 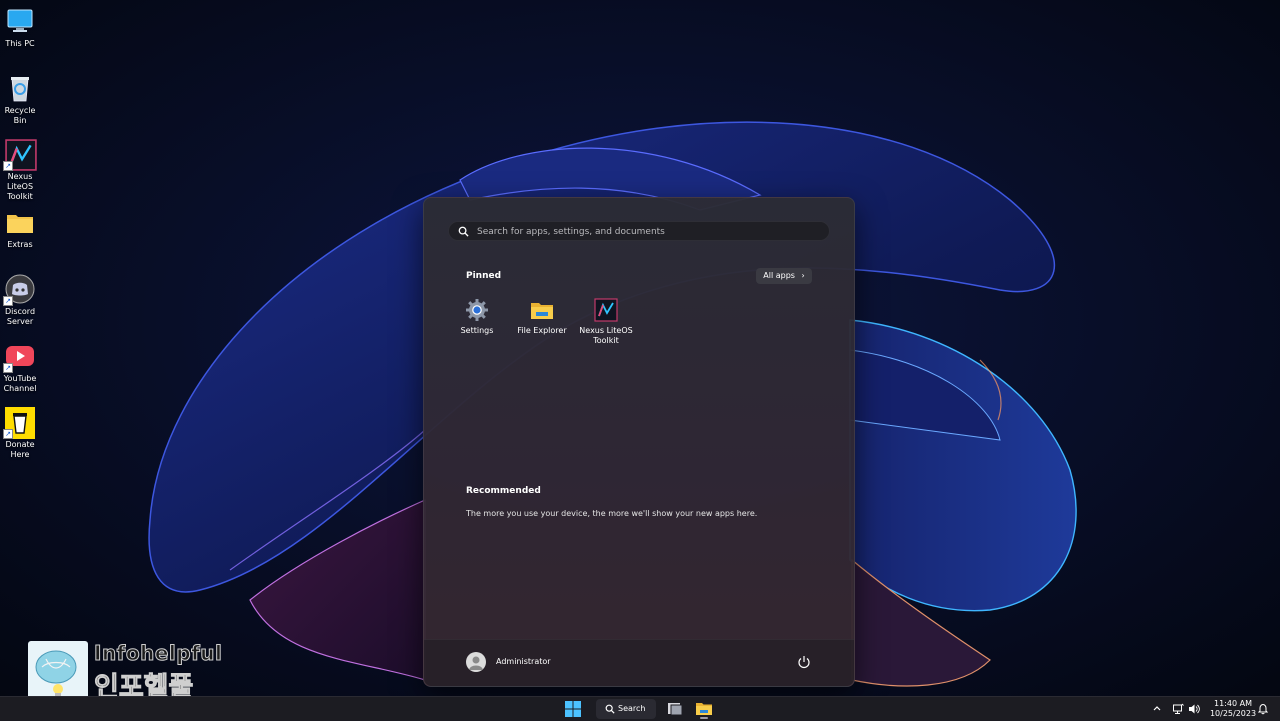 I want to click on desktop-icon-youtube: ↗ YouTube Channel, so click(x=20, y=367).